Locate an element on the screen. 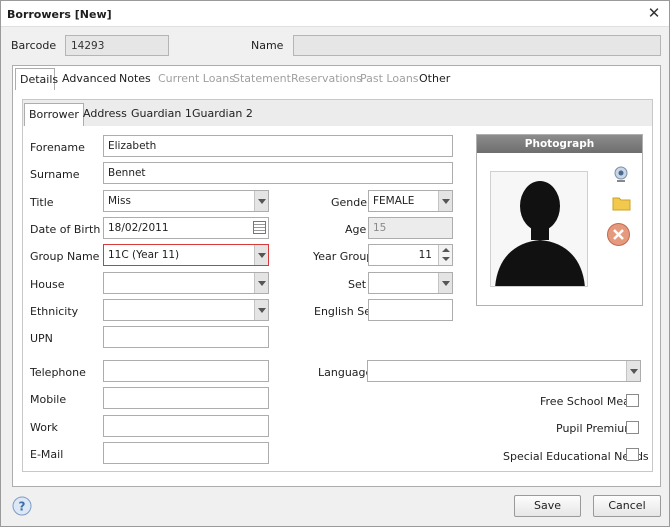  english-set-label: English Set is located at coordinates (345, 311).